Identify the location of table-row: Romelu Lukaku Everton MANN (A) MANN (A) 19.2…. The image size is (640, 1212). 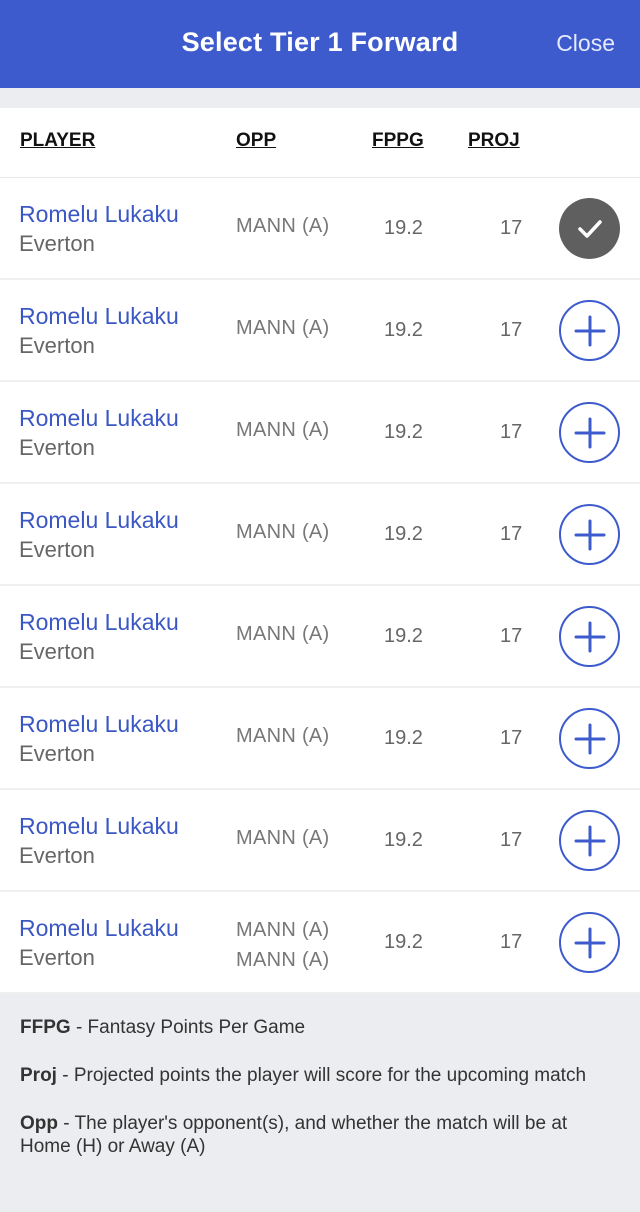
(320, 943).